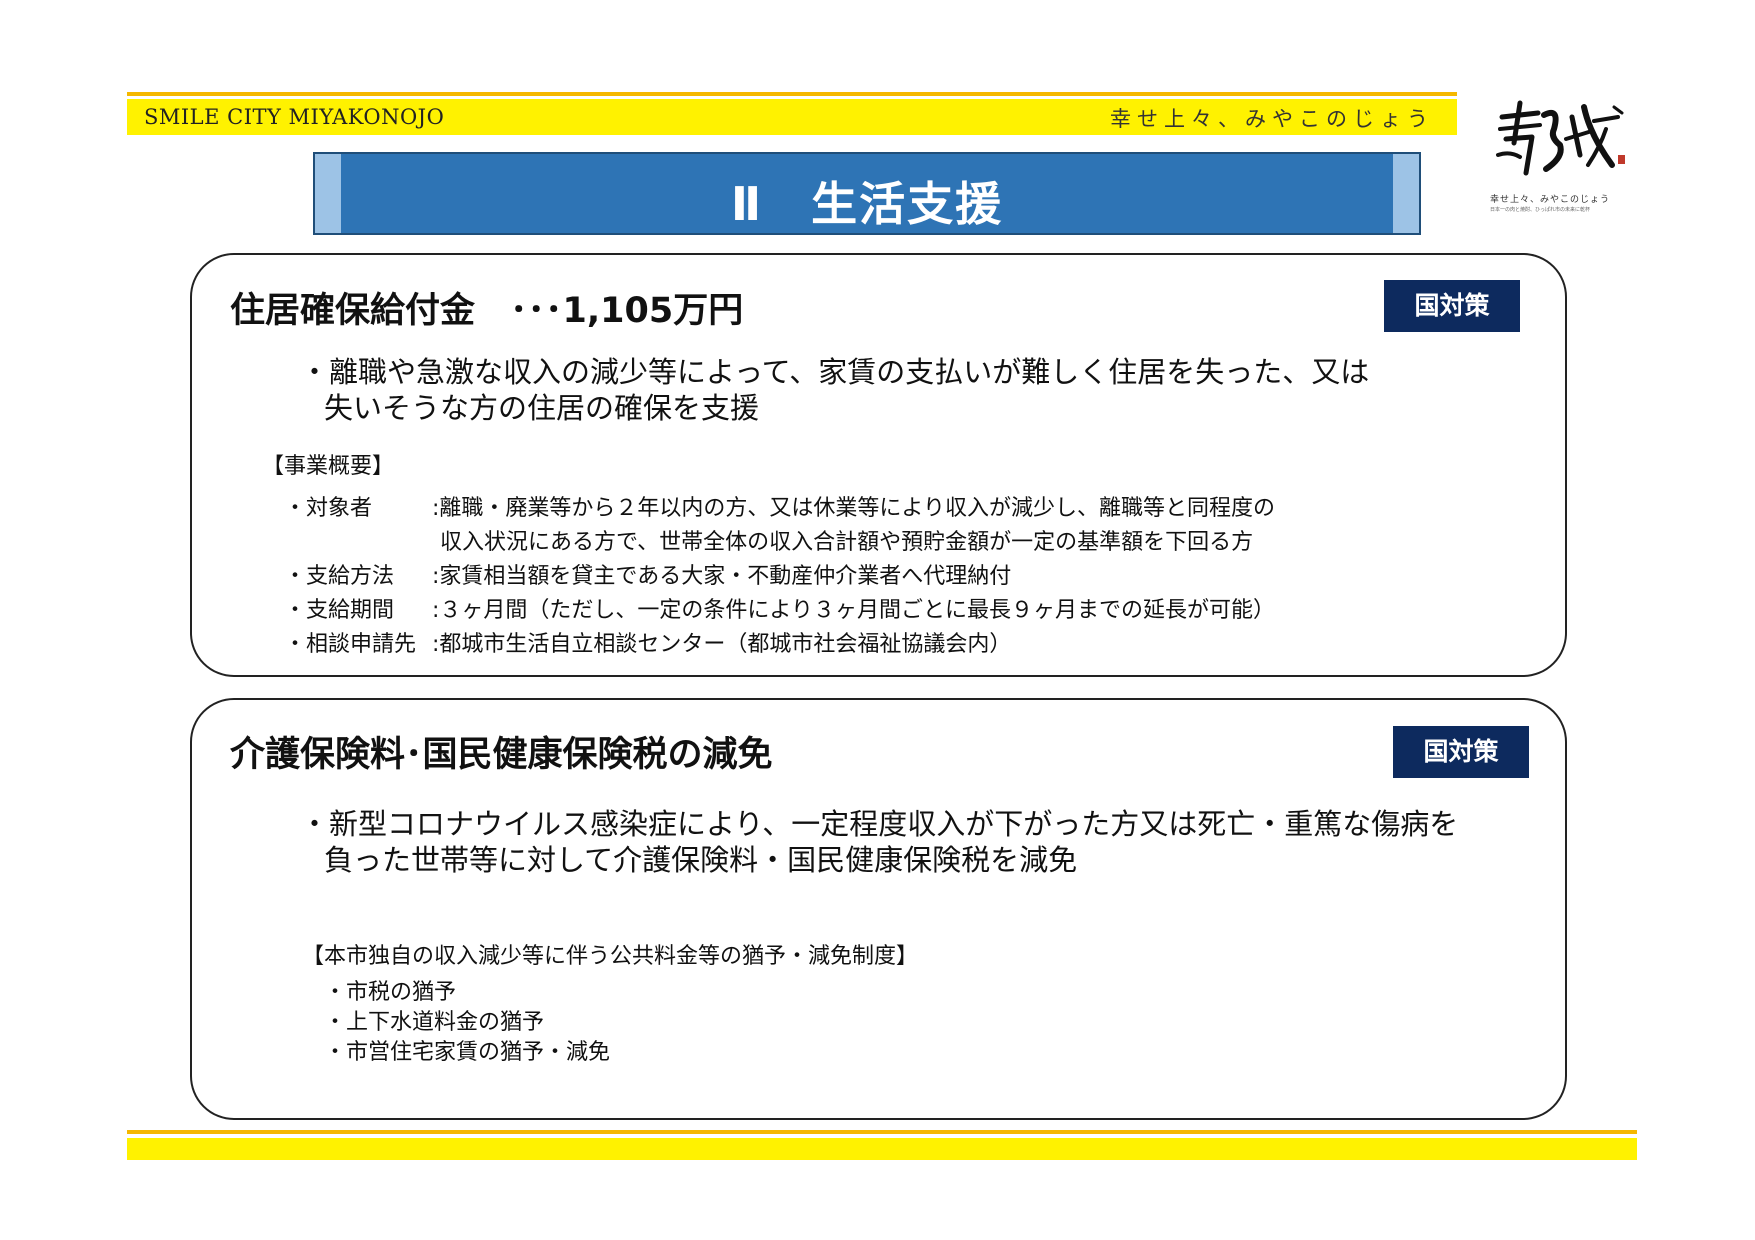 The height and width of the screenshot is (1240, 1755). I want to click on overview-value: :３ヶ月間（ただし、一定の条件により３ヶ月間ごとに最長９ヶ月までの延長が可能）, so click(853, 610).